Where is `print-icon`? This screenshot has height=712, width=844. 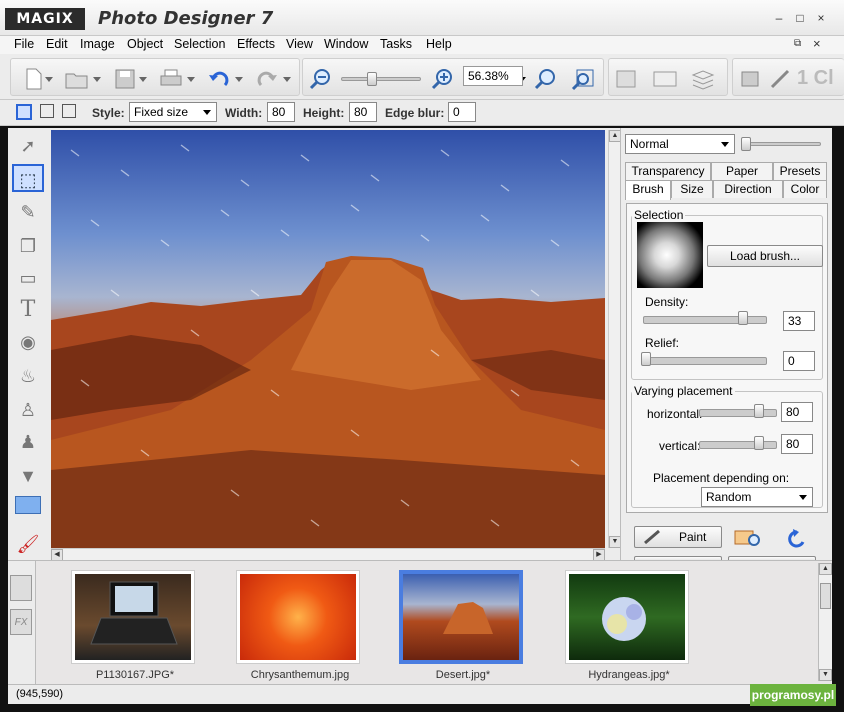 print-icon is located at coordinates (171, 79).